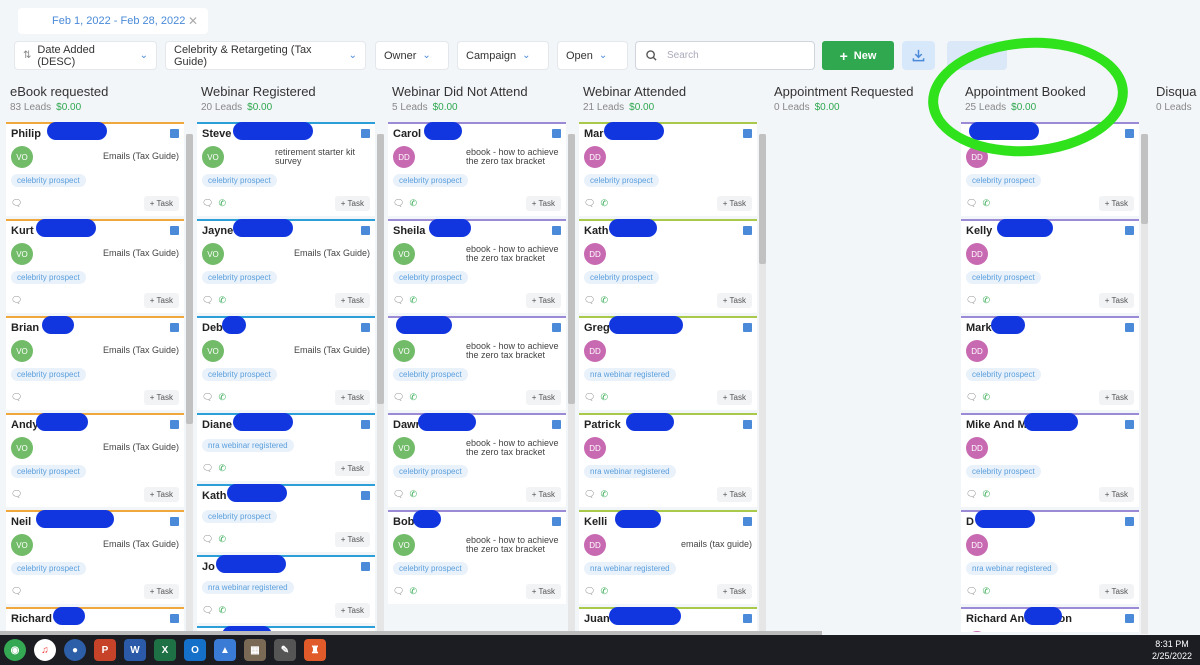  I want to click on date-range-chip: Feb 1, 2022 - Feb 28, 2022 ✕, so click(113, 21).